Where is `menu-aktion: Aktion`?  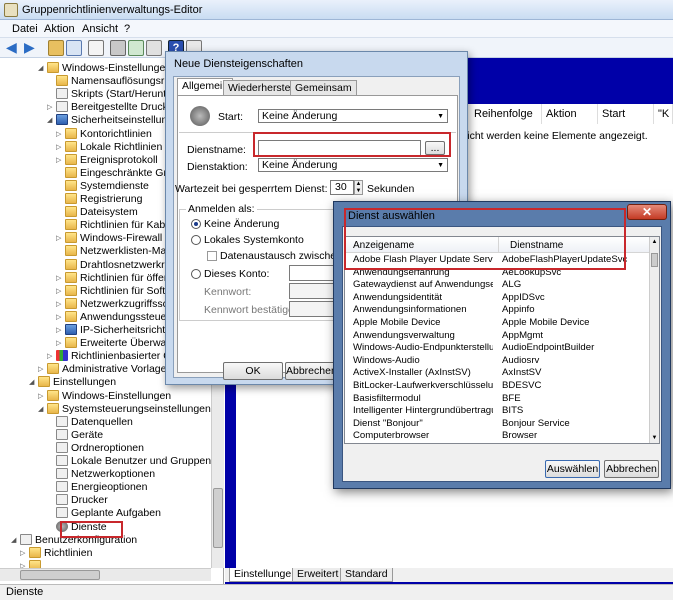
menu-aktion: Aktion is located at coordinates (59, 29).